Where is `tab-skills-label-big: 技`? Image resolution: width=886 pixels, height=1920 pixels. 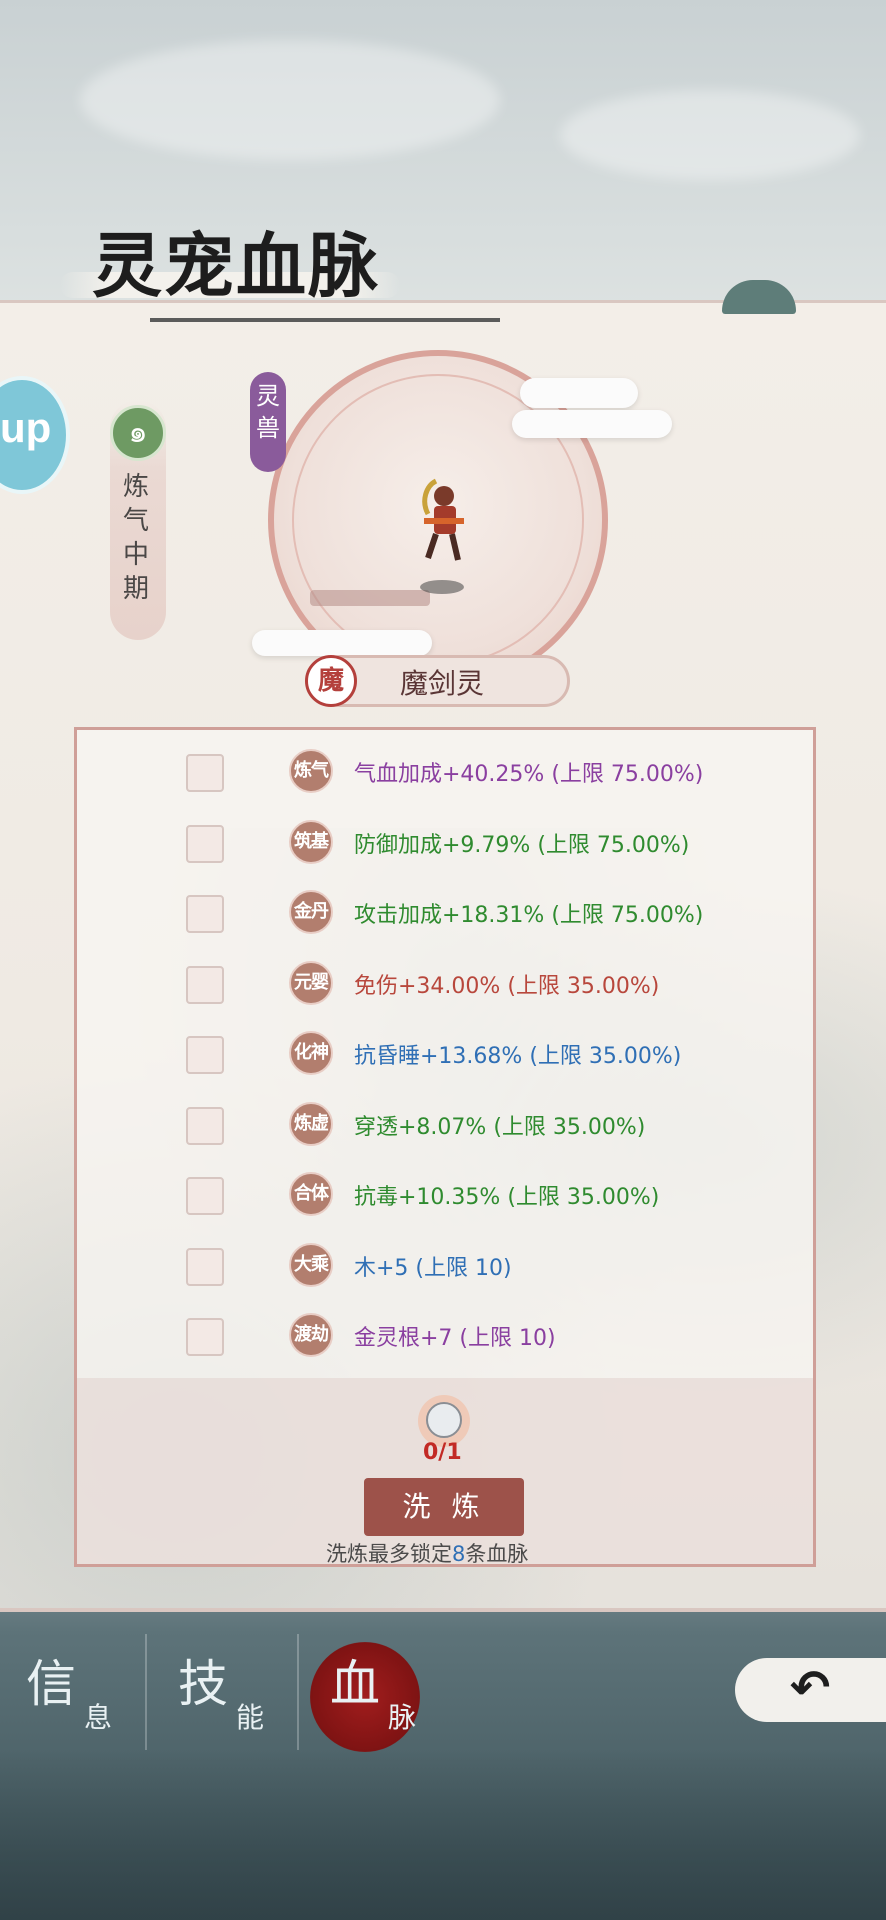
tab-skills-label-big: 技 is located at coordinates (203, 1684).